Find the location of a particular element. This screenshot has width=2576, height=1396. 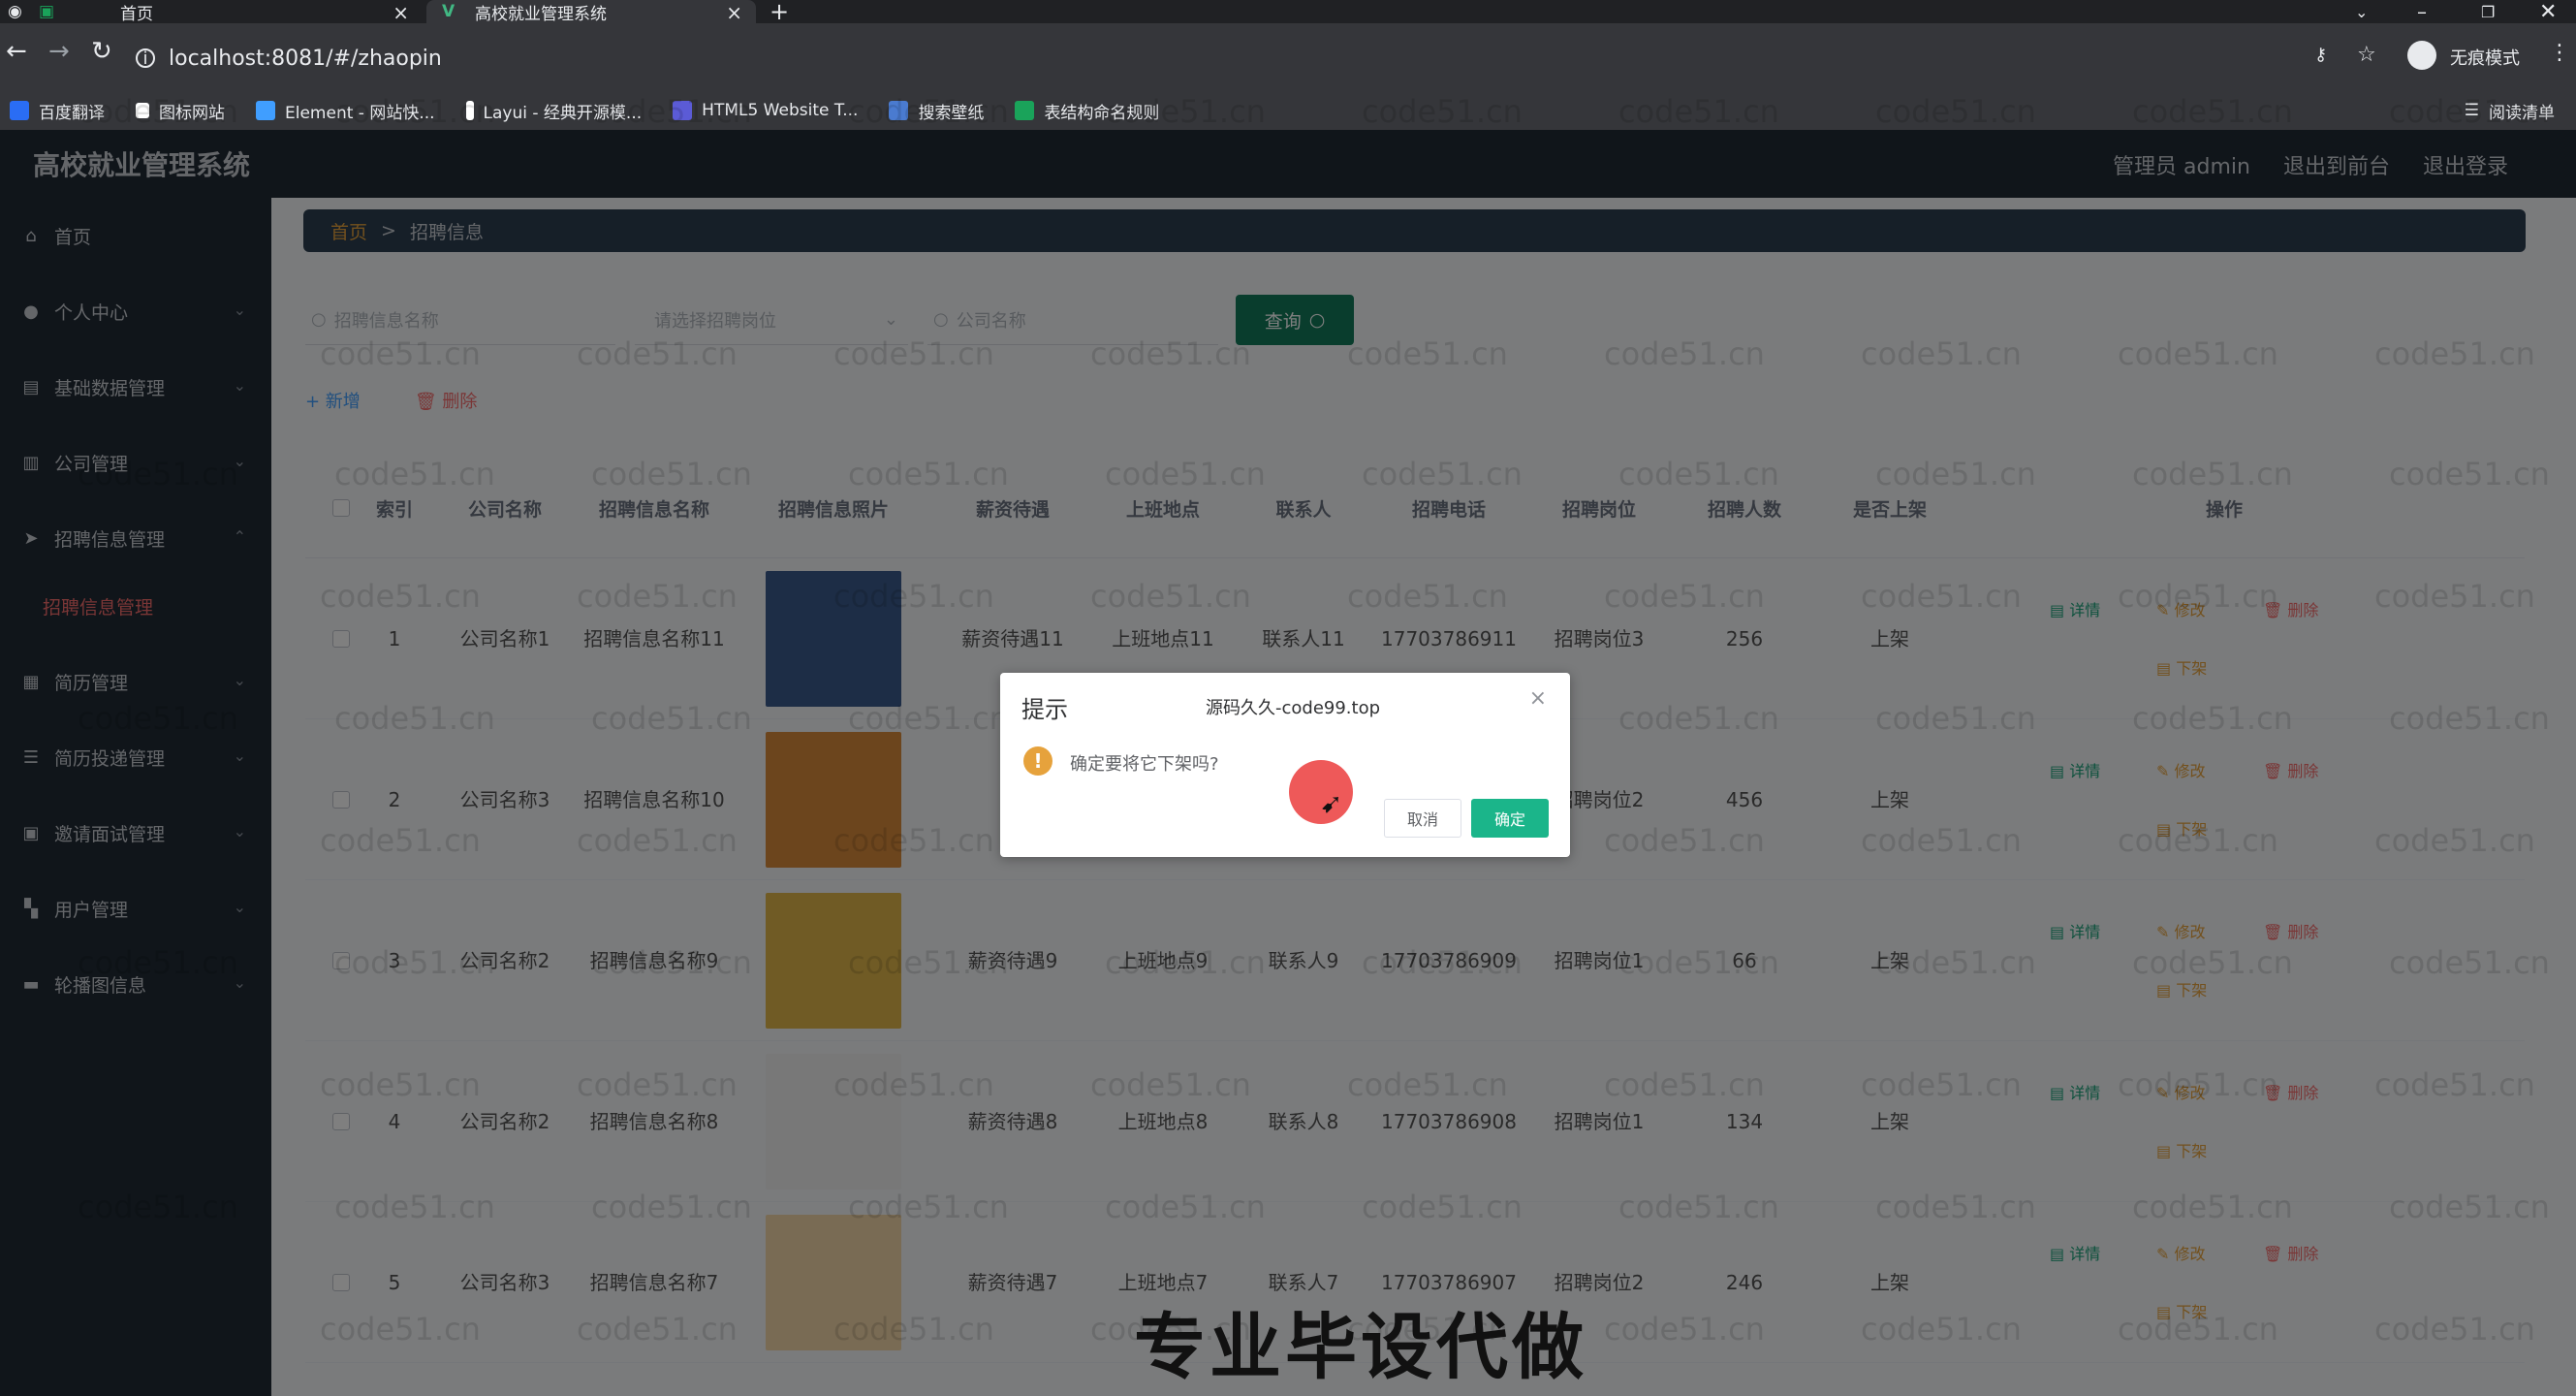

bookmark: 表结构命名规则 is located at coordinates (1087, 111).